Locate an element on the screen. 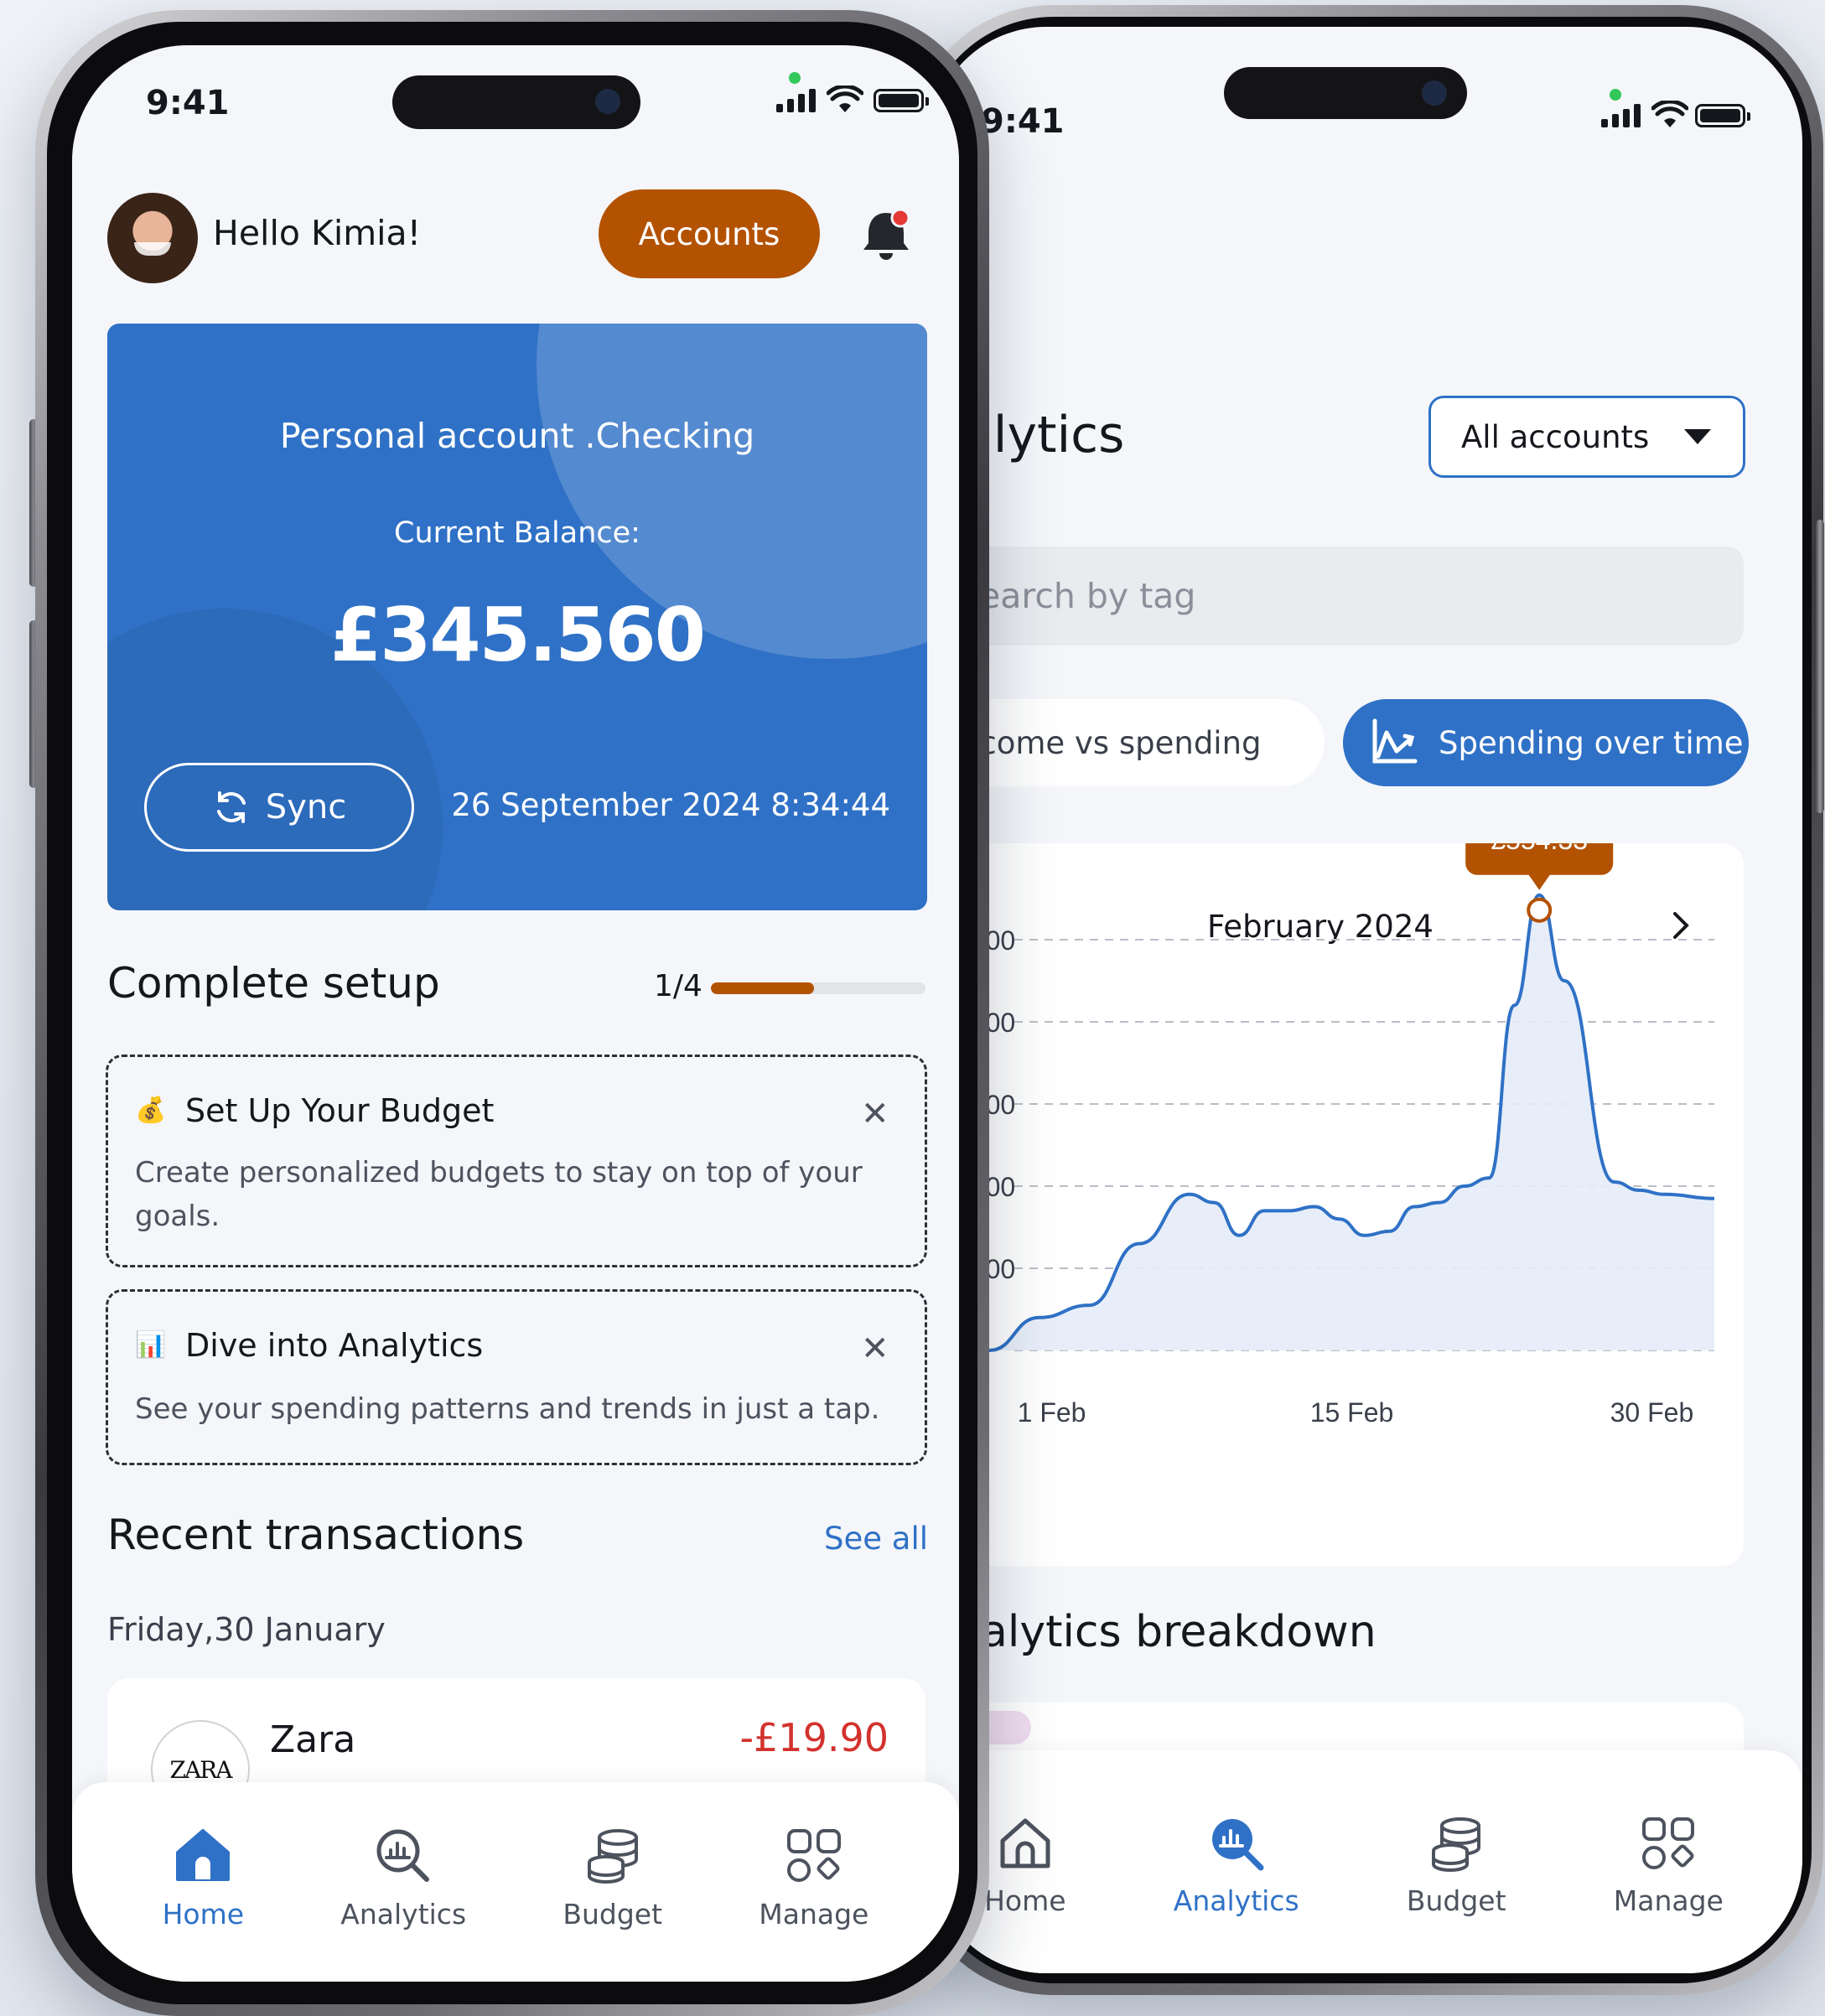  balance-amount: £345.560 is located at coordinates (517, 635).